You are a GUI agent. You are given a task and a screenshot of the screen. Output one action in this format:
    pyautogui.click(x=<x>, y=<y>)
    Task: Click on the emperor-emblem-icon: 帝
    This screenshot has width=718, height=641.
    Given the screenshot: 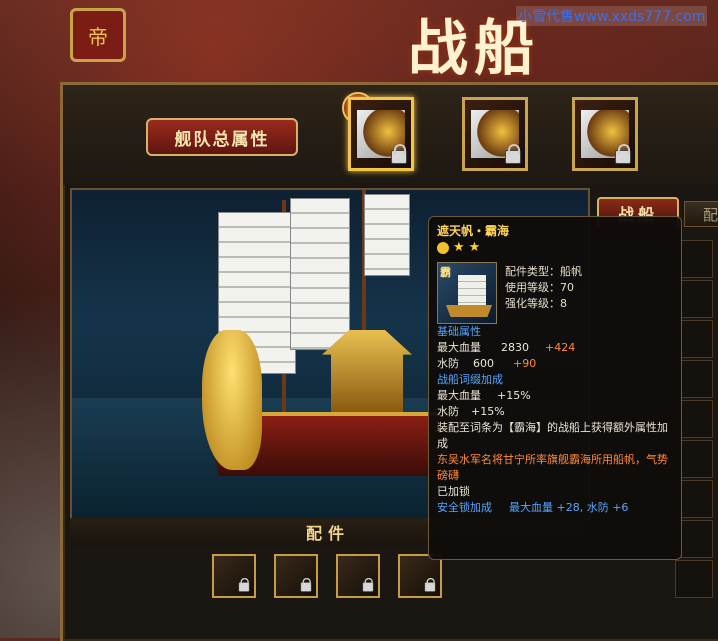 What is the action you would take?
    pyautogui.click(x=98, y=35)
    